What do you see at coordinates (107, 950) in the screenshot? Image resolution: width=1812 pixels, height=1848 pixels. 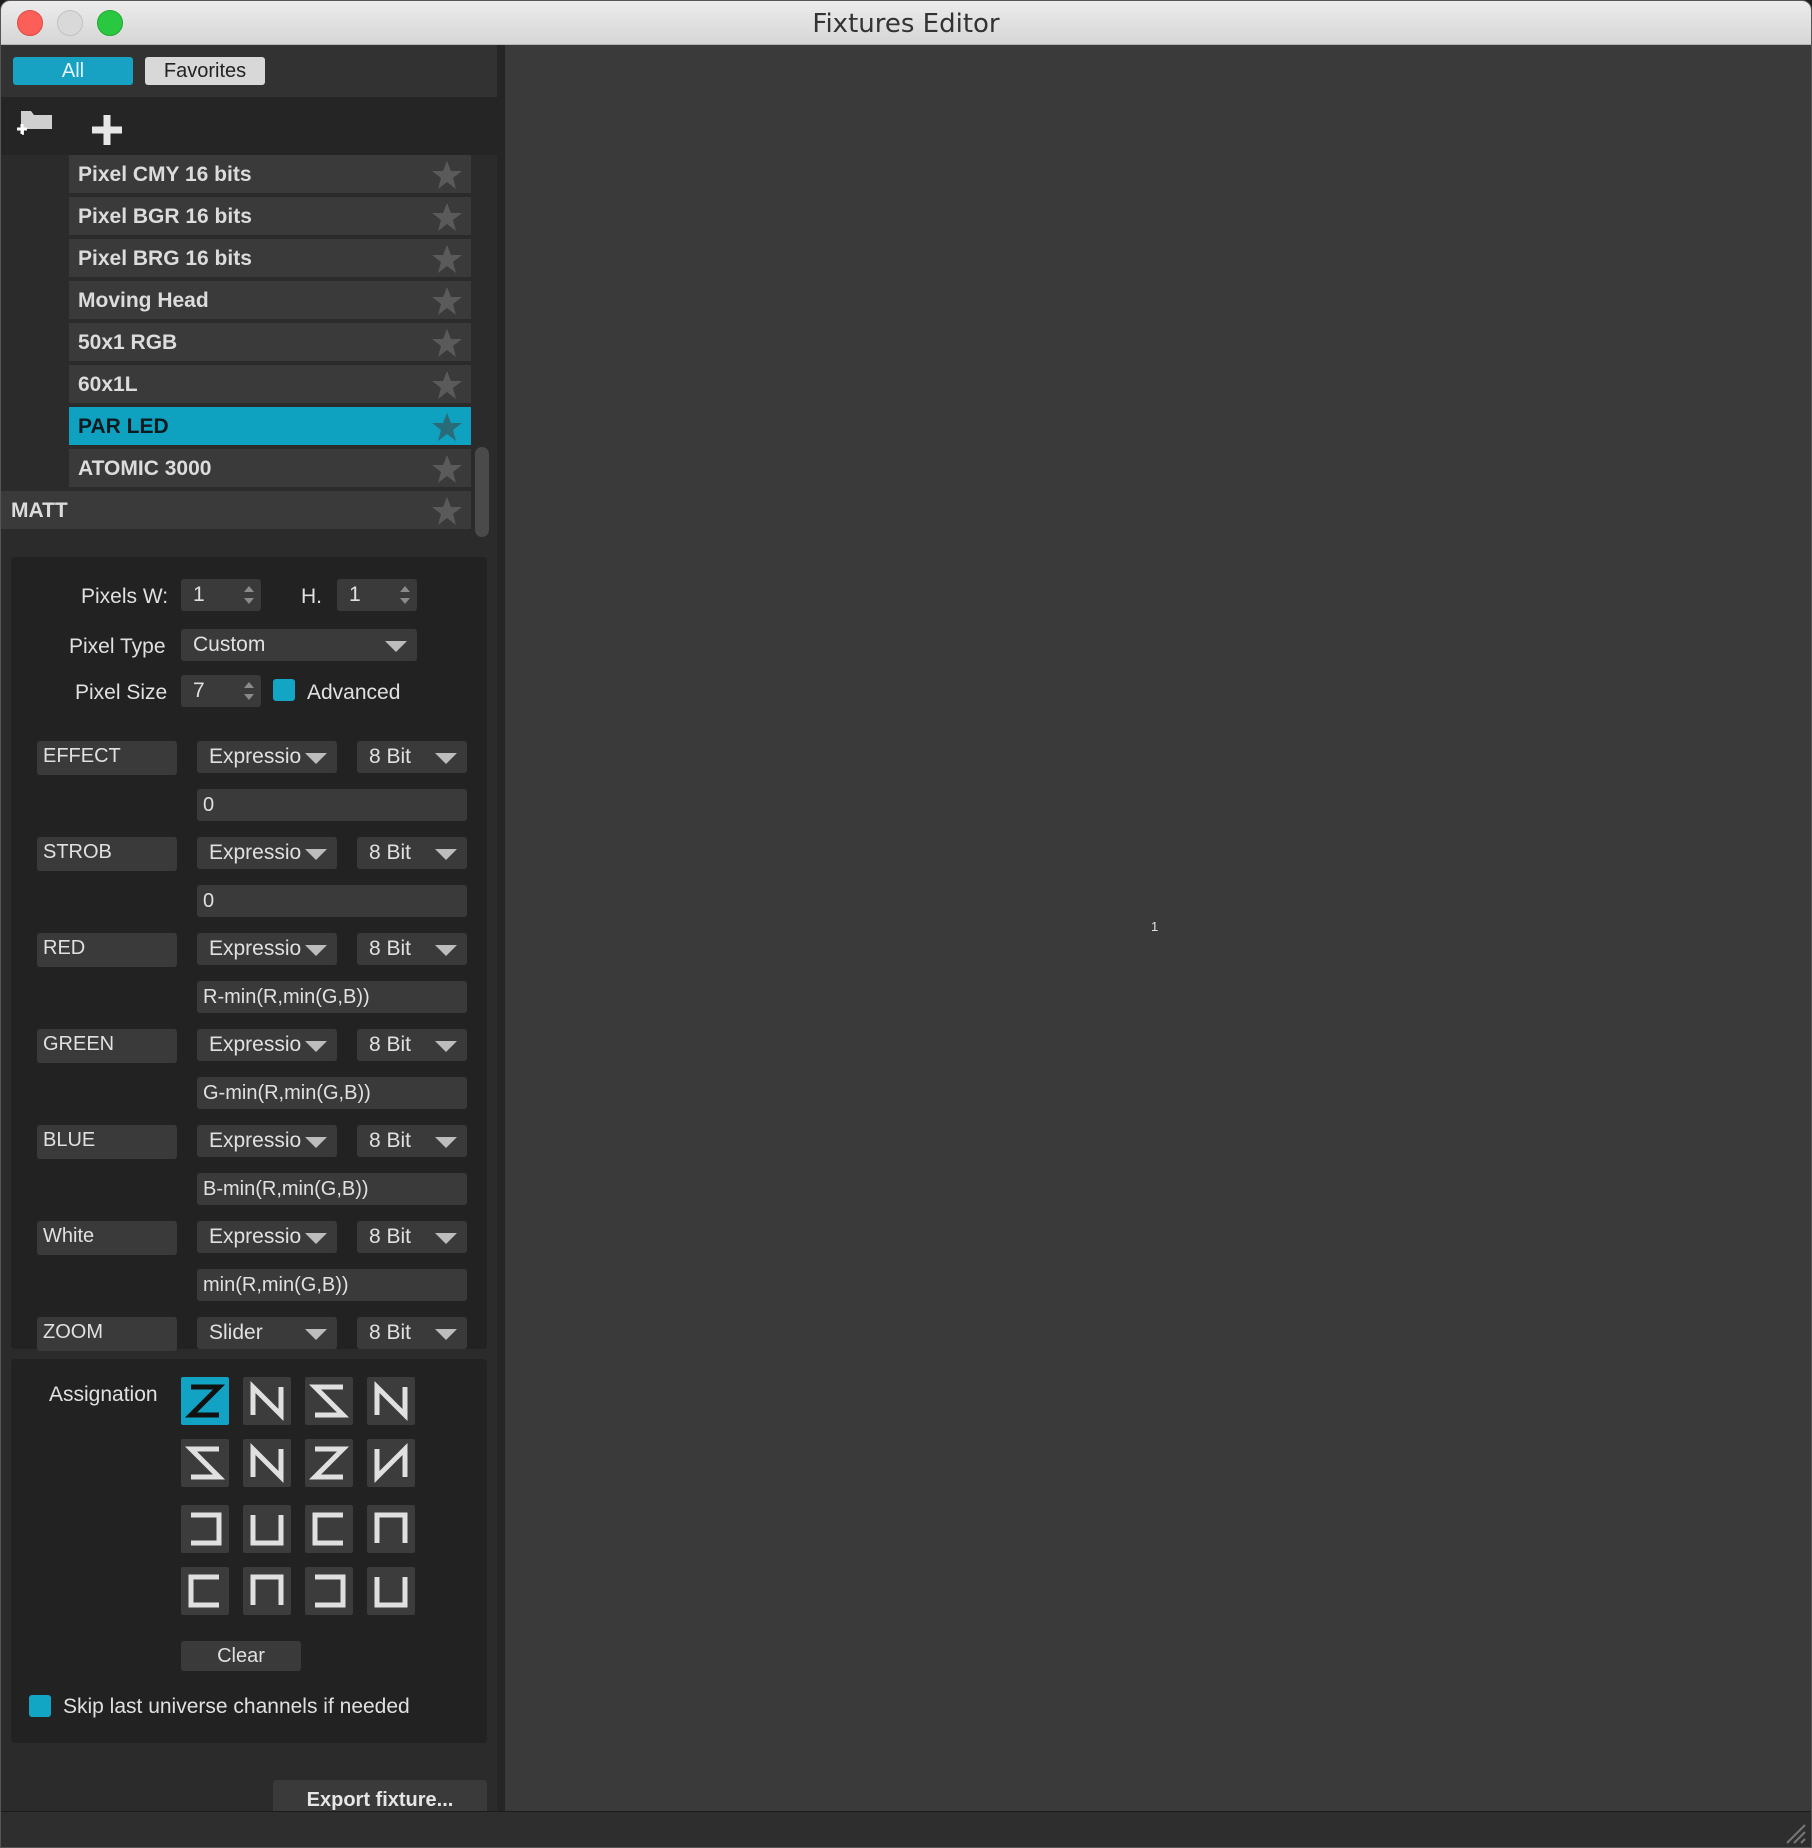 I see `channel-name-field: RED` at bounding box center [107, 950].